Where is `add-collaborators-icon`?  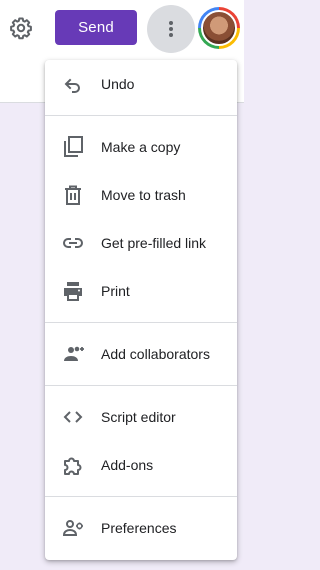
add-collaborators-icon is located at coordinates (73, 354).